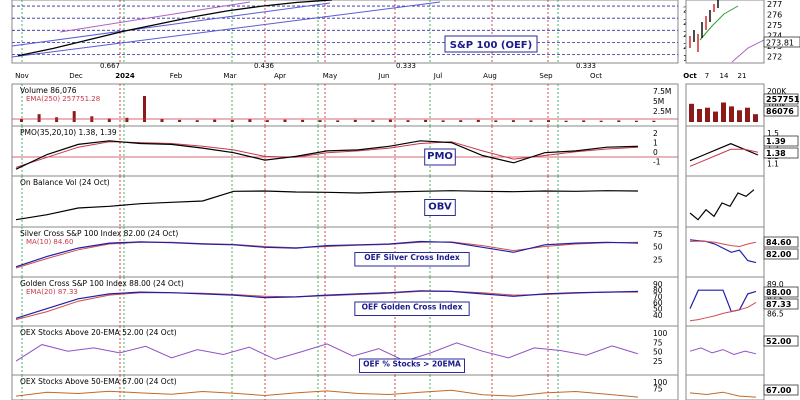 The height and width of the screenshot is (400, 800). I want to click on x-tick-label: 2024, so click(125, 76).